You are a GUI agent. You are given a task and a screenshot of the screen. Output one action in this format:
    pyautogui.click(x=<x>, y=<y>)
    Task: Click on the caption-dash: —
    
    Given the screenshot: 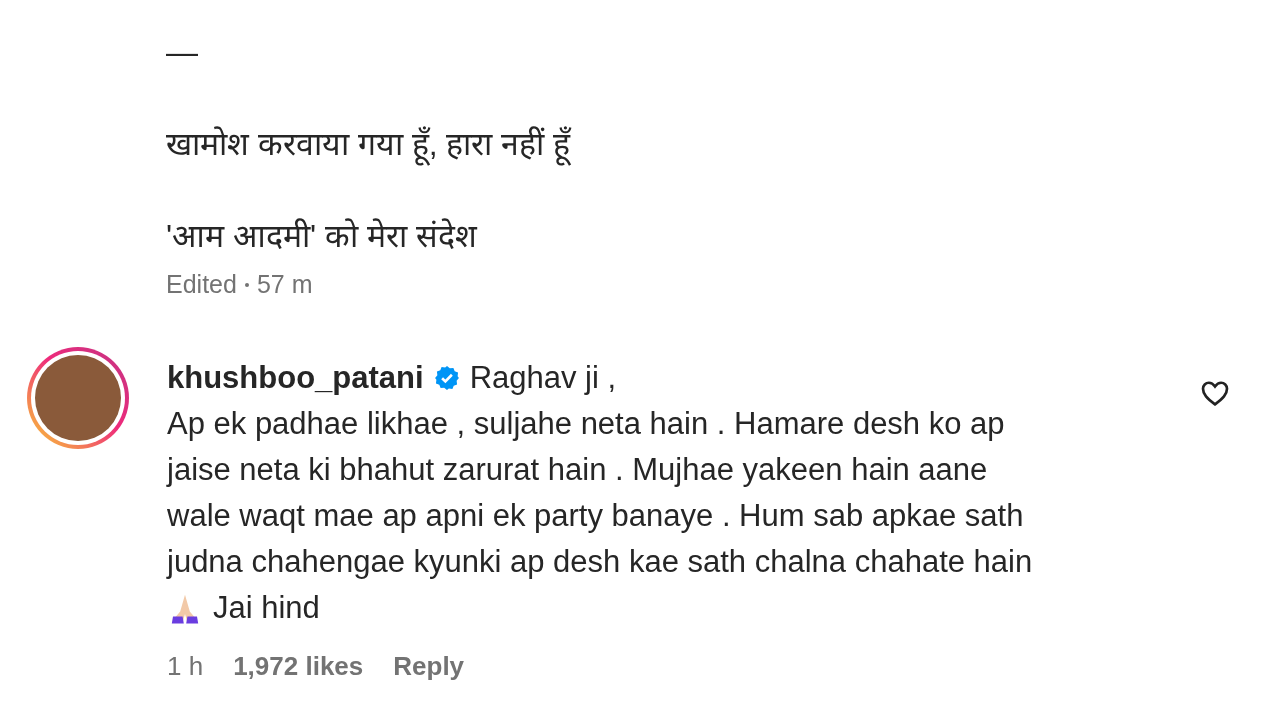 What is the action you would take?
    pyautogui.click(x=182, y=52)
    